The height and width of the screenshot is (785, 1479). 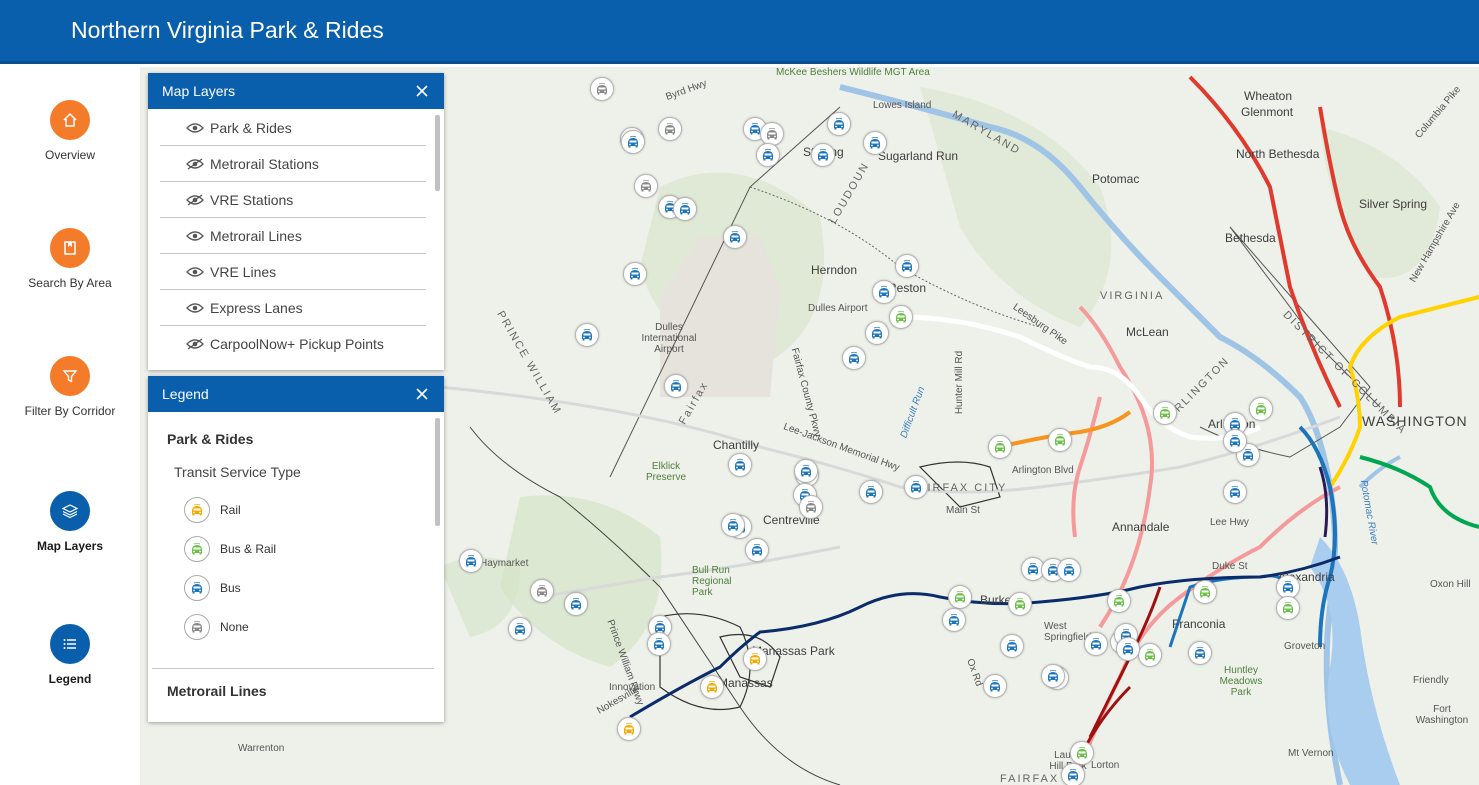 I want to click on legend-item-label: Bus & Rail, so click(x=248, y=548).